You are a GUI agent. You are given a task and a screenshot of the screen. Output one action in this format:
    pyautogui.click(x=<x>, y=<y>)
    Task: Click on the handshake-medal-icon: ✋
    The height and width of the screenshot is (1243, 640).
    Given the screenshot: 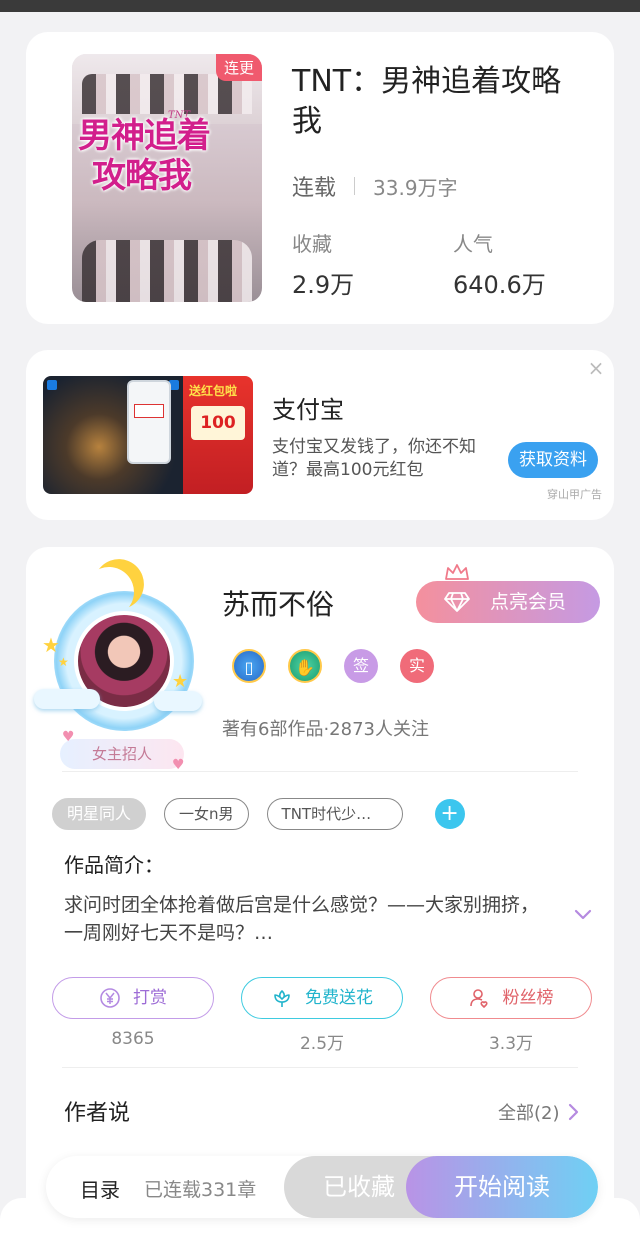 What is the action you would take?
    pyautogui.click(x=305, y=666)
    